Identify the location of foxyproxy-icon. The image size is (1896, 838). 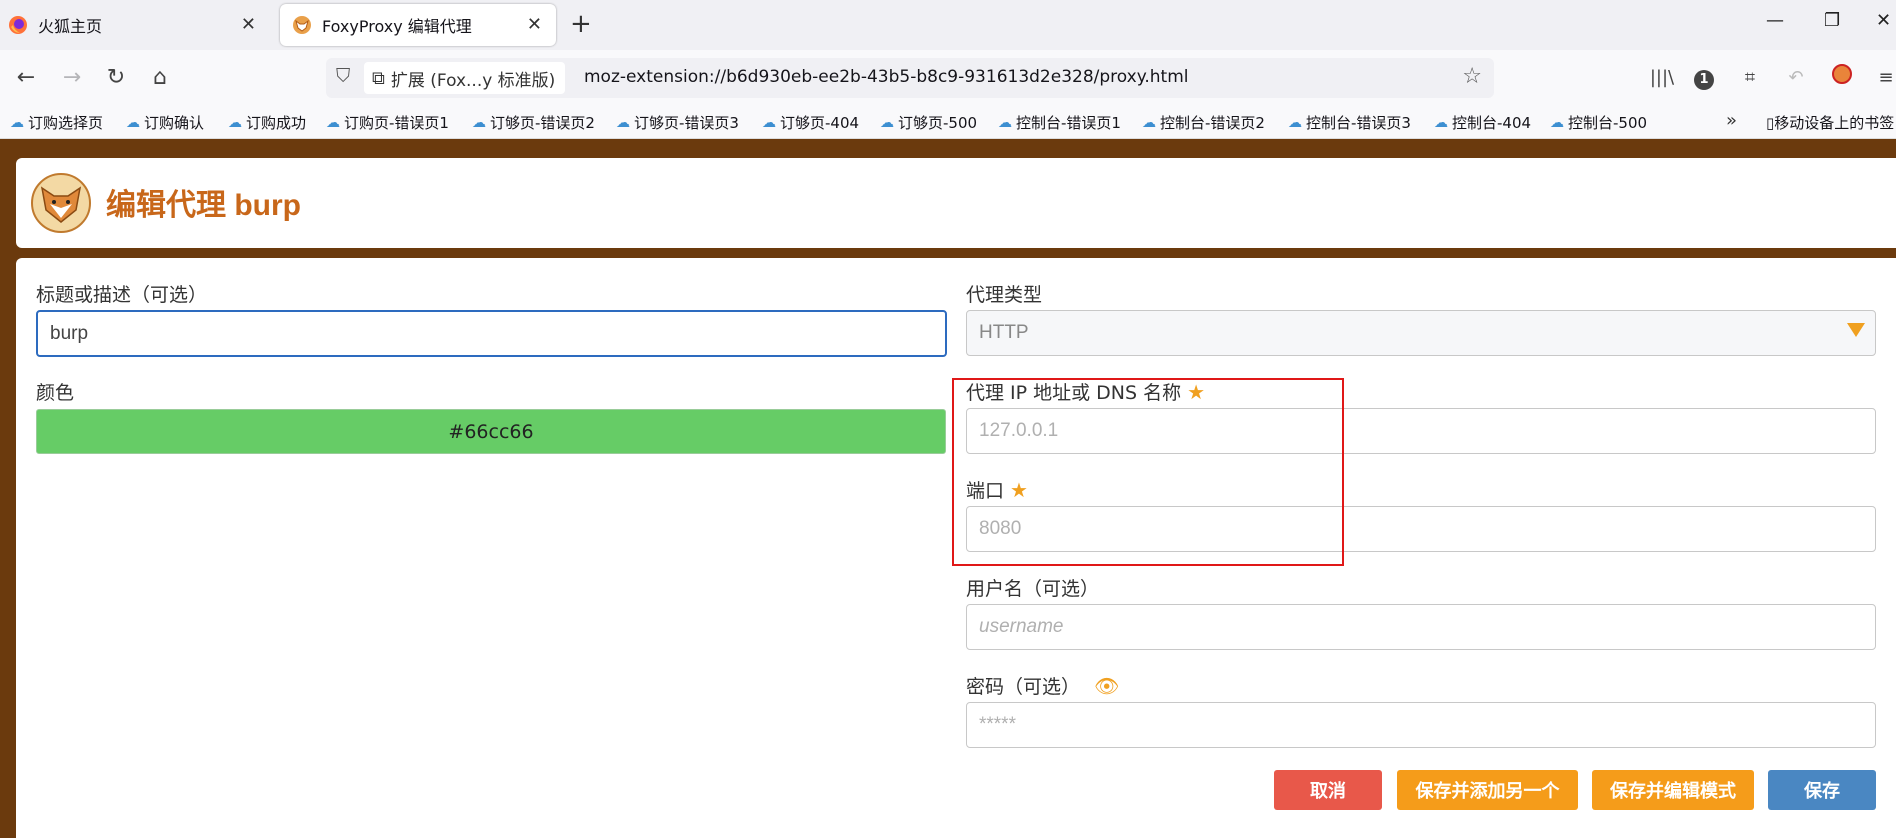
(302, 25).